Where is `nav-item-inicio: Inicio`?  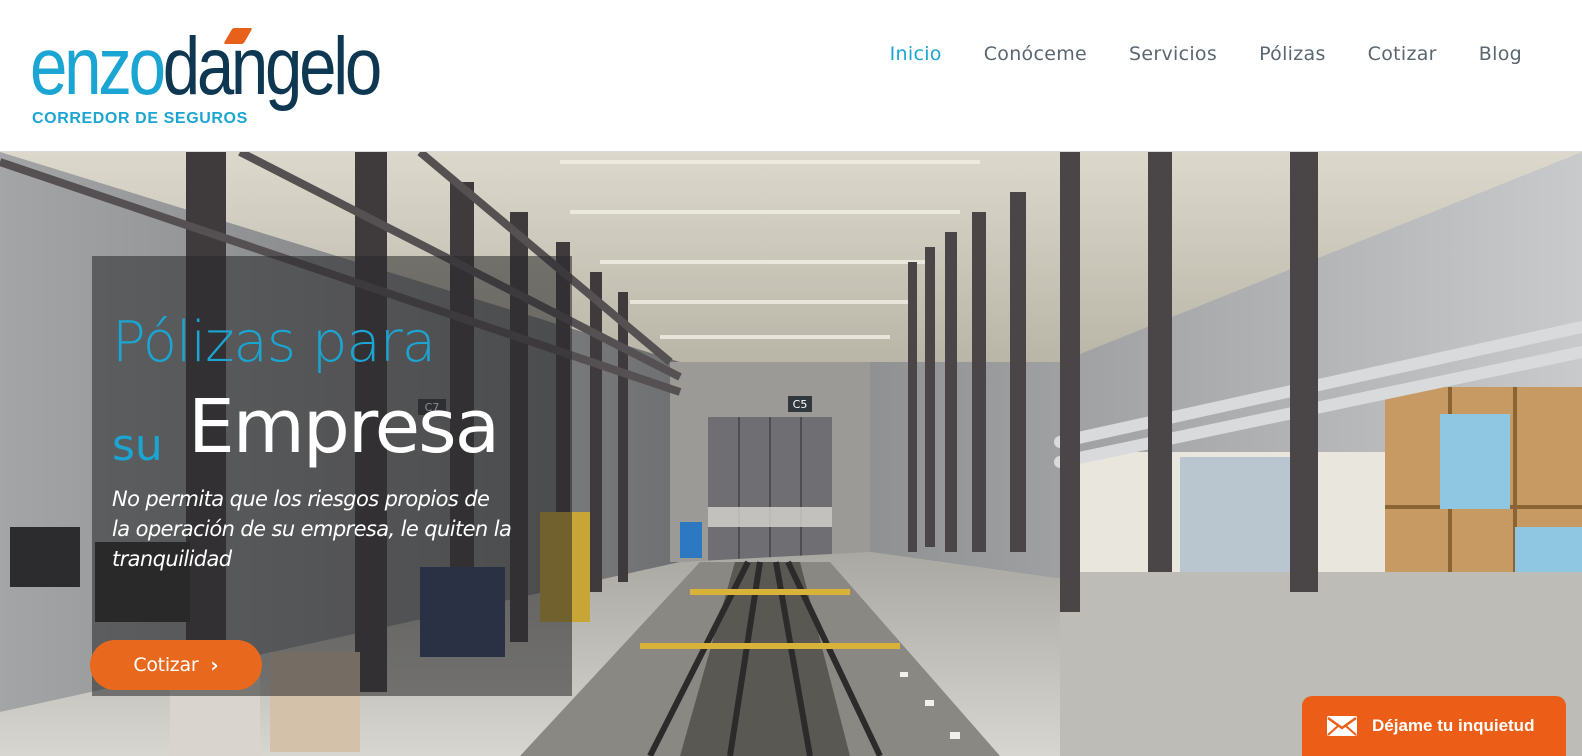 nav-item-inicio: Inicio is located at coordinates (916, 54).